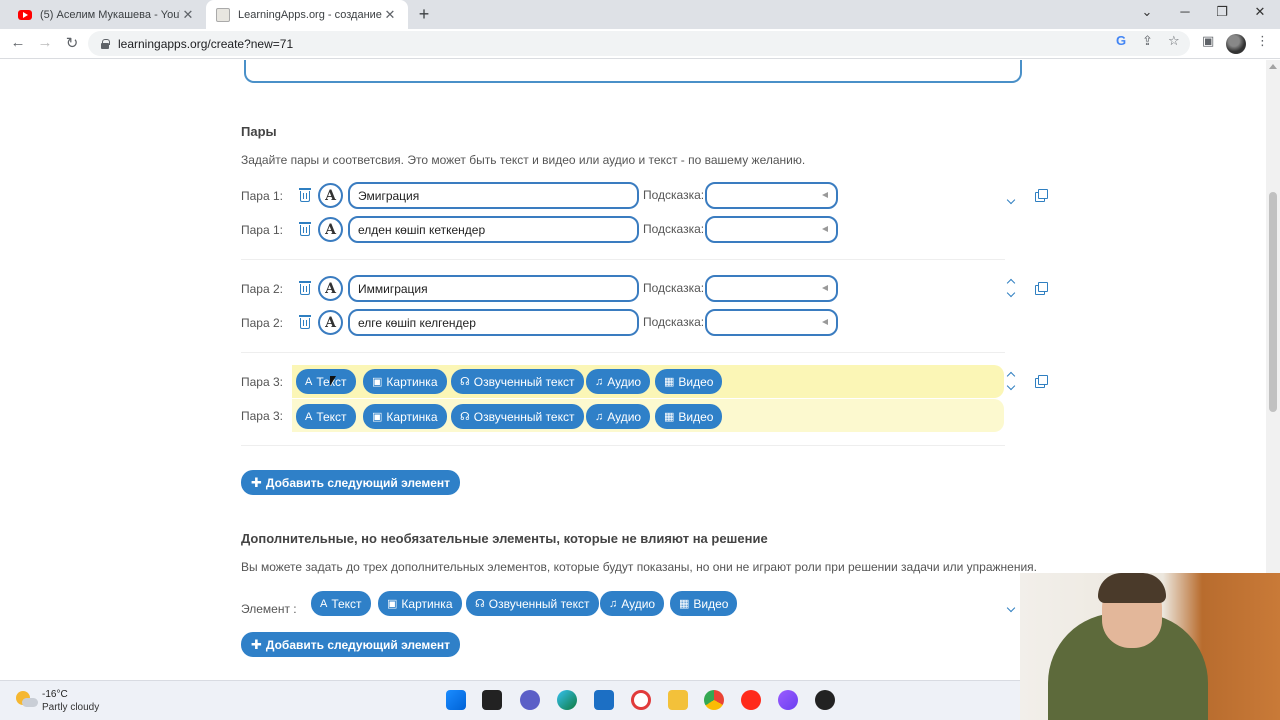 This screenshot has height=720, width=1280. I want to click on profile-avatar, so click(1236, 44).